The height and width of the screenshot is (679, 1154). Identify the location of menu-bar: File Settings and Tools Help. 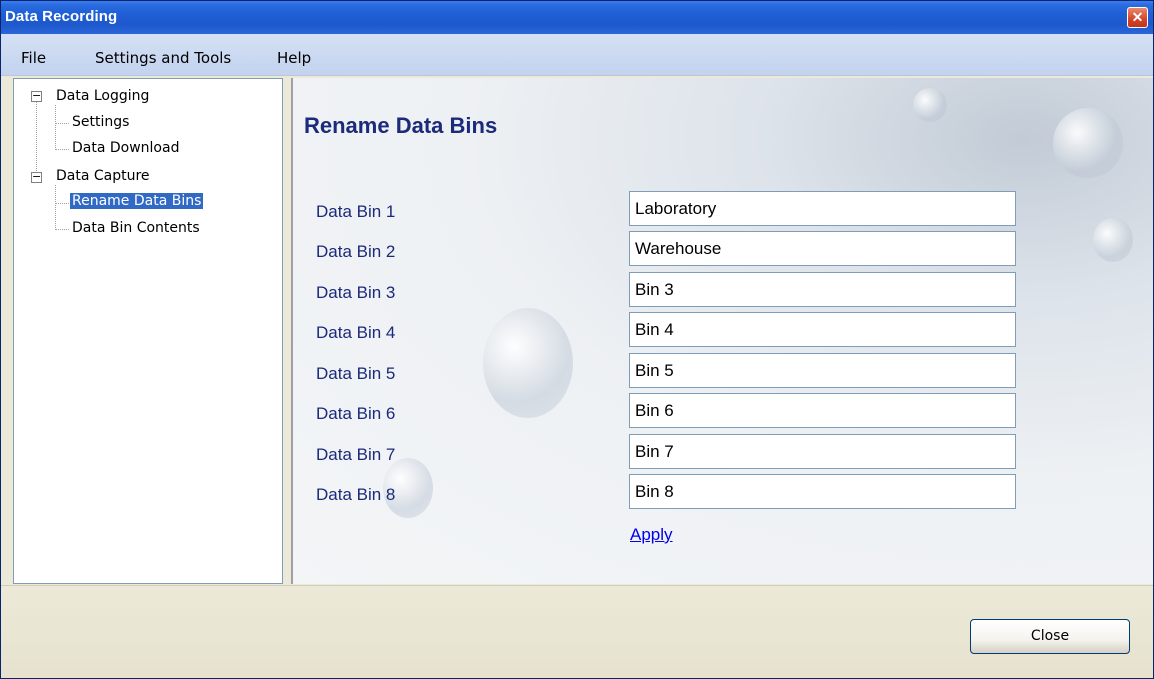
(577, 55).